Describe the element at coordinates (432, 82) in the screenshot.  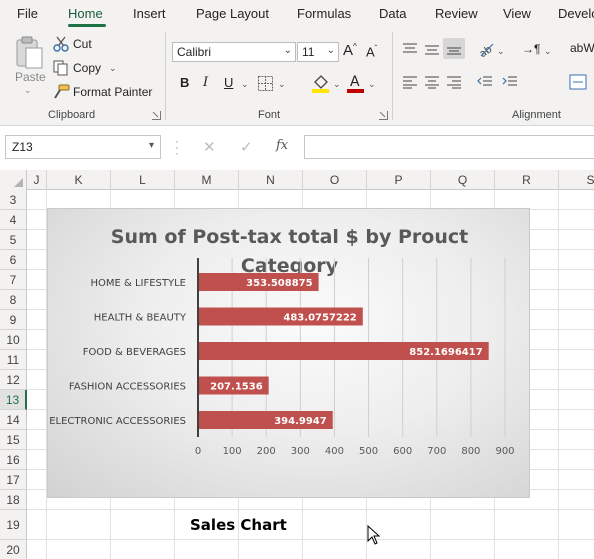
I see `align-center-icon` at that location.